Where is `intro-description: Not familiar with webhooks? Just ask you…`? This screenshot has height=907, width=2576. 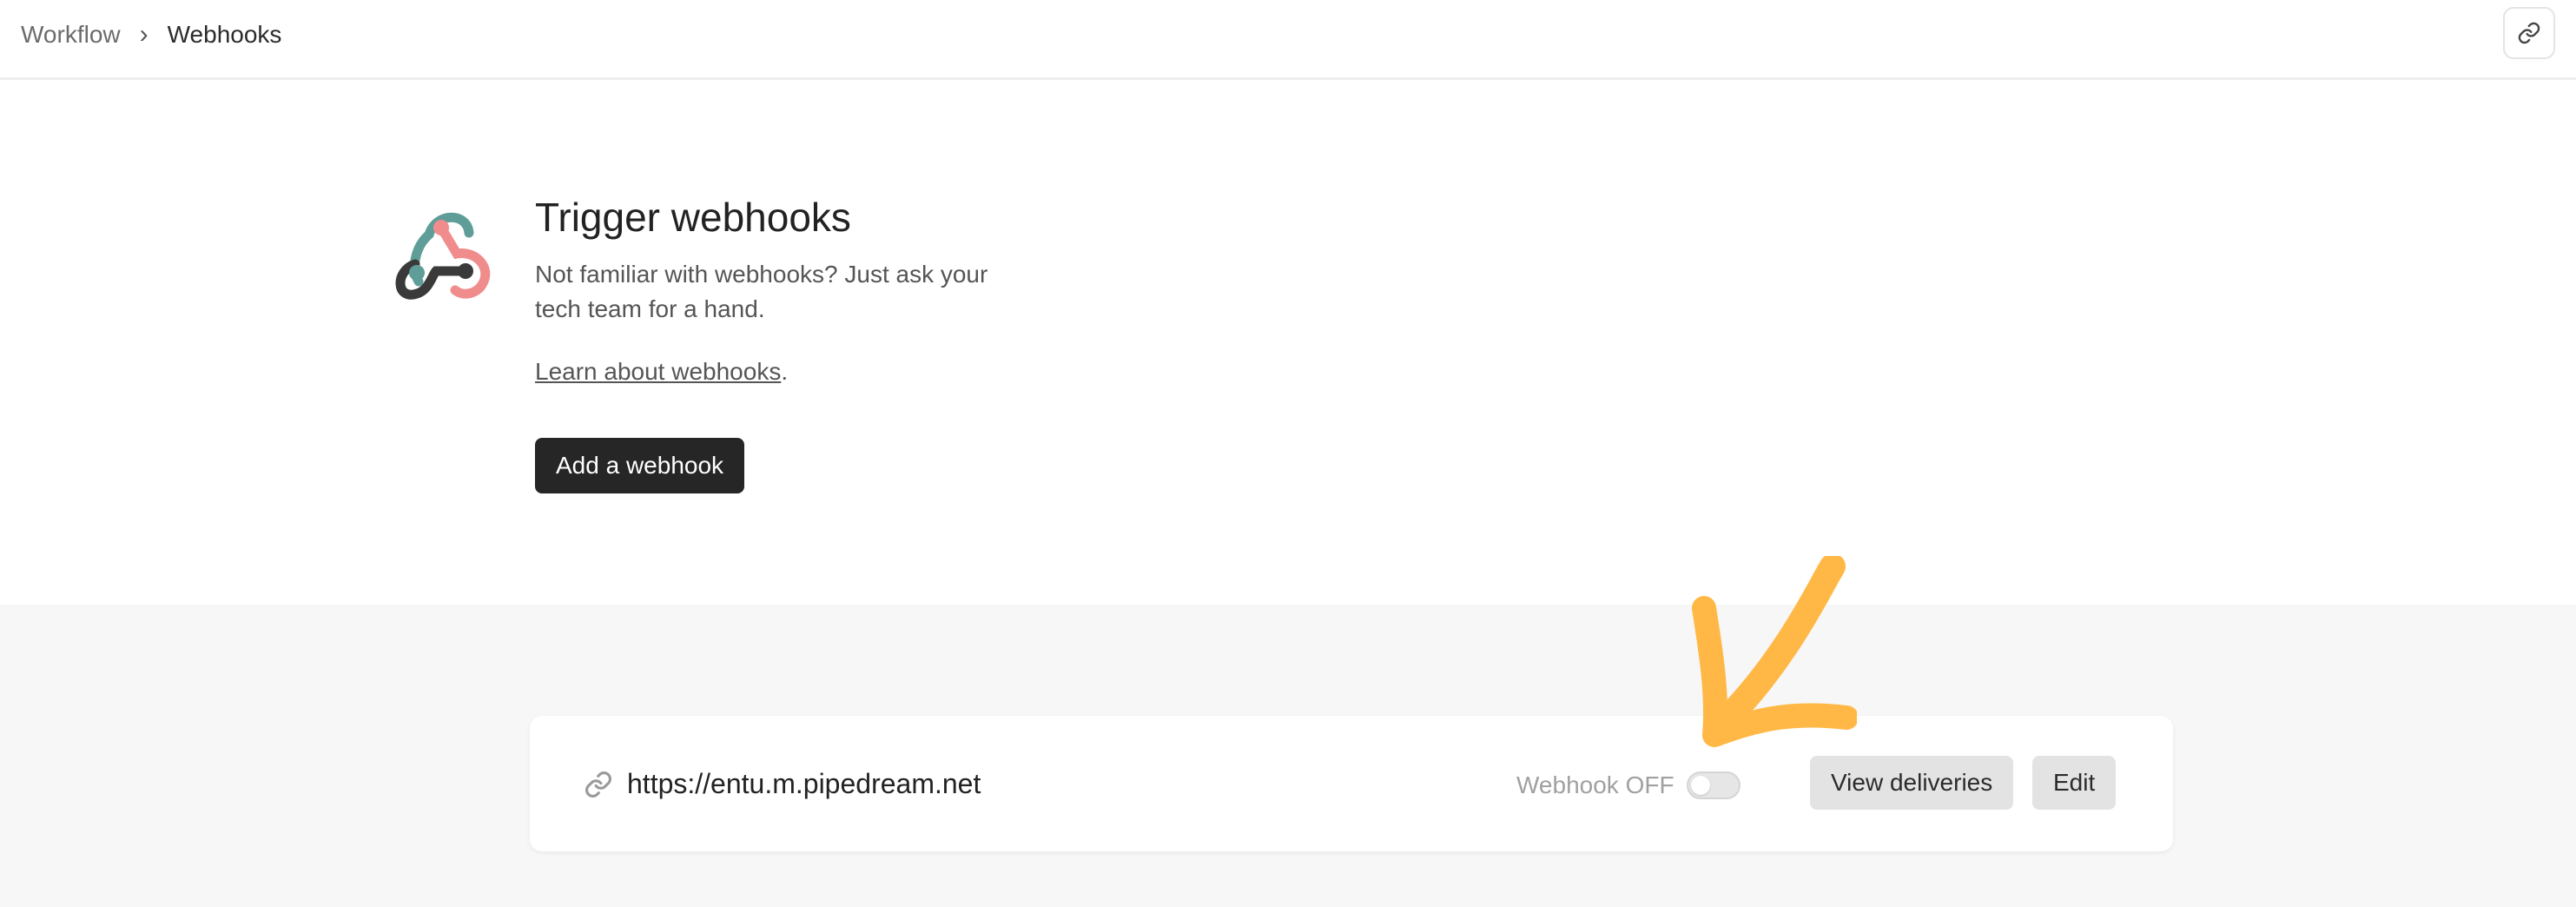
intro-description: Not familiar with webhooks? Just ask you… is located at coordinates (761, 291).